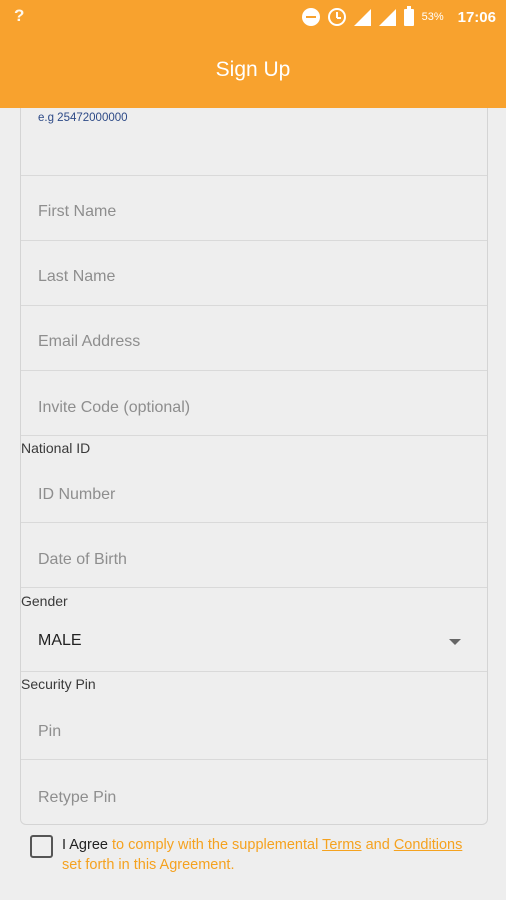  Describe the element at coordinates (398, 16) in the screenshot. I see `status-icons: R 4G 53% 17:06` at that location.